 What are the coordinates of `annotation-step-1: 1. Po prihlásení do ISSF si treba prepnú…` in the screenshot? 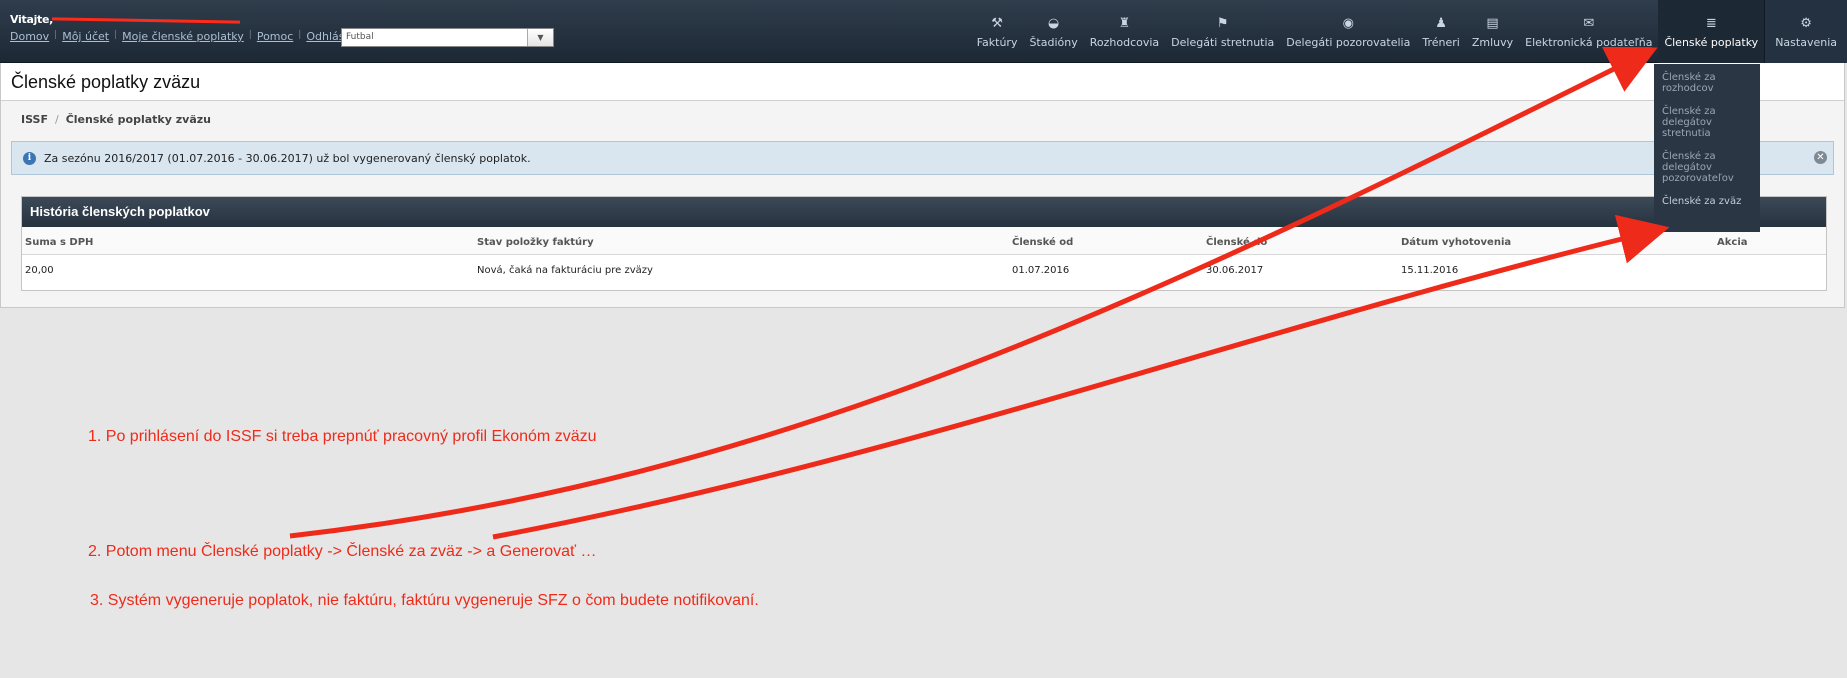 It's located at (342, 436).